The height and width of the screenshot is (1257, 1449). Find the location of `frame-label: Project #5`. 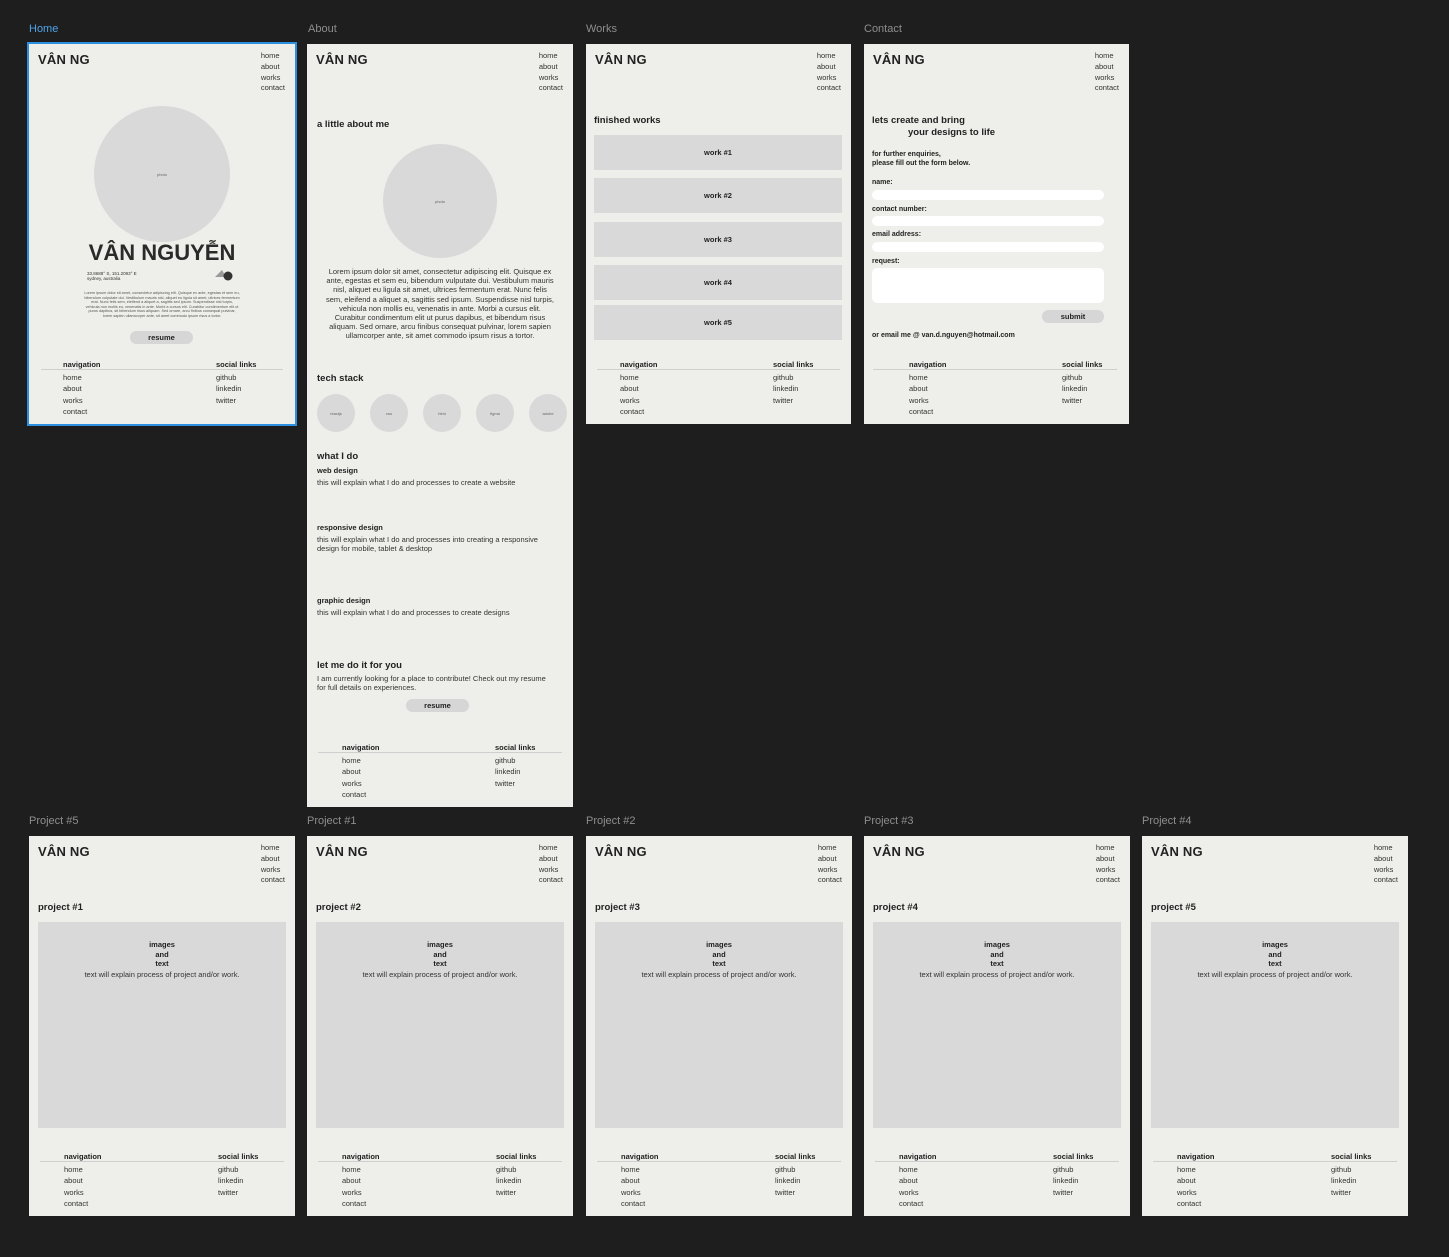

frame-label: Project #5 is located at coordinates (54, 821).